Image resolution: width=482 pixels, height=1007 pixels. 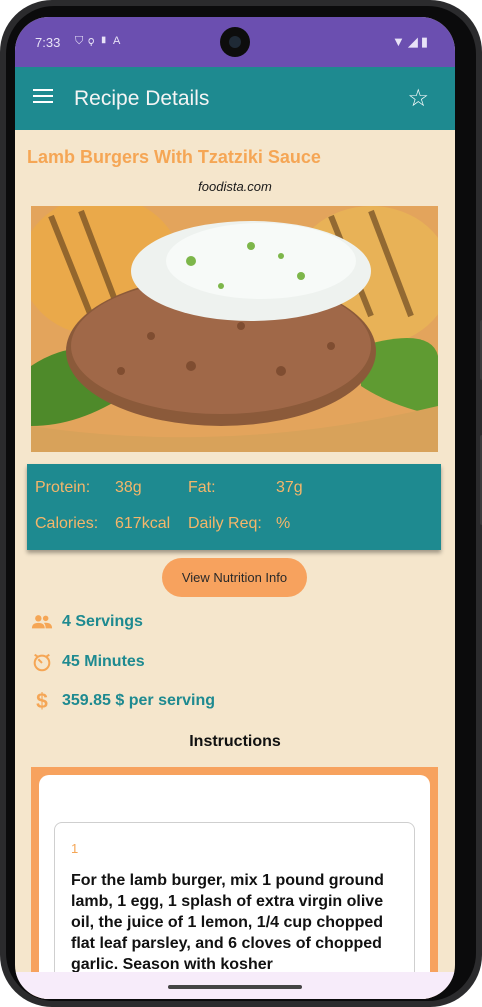 I want to click on status-bar: 7:33 ⛉⚲▮A ▼◢▮, so click(x=235, y=42).